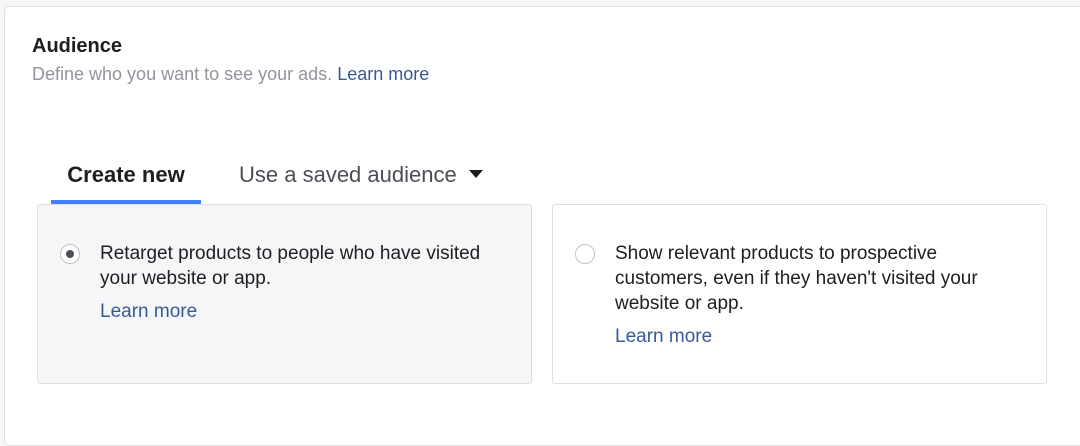 The width and height of the screenshot is (1080, 446). I want to click on radio-checked-icon, so click(70, 254).